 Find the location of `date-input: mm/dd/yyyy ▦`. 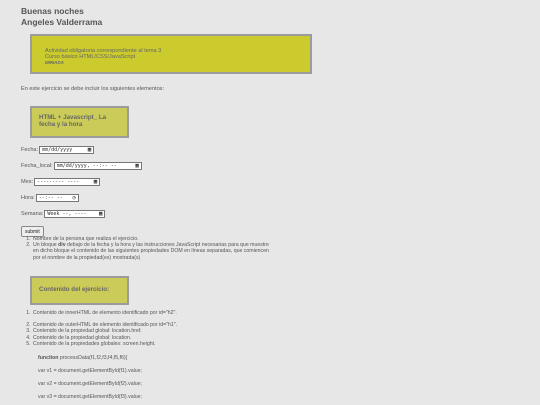

date-input: mm/dd/yyyy ▦ is located at coordinates (67, 150).